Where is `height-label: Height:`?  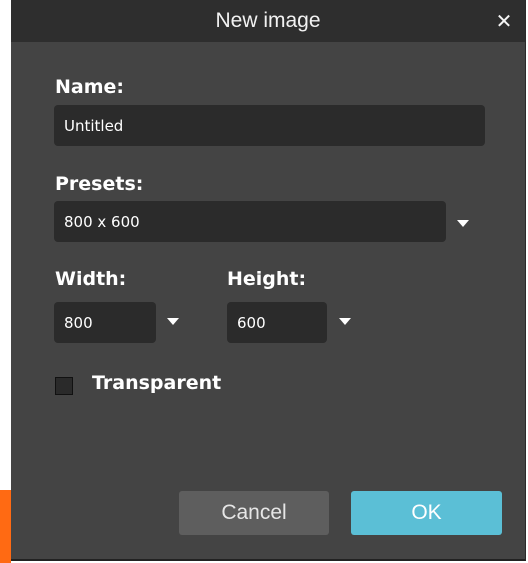 height-label: Height: is located at coordinates (267, 279).